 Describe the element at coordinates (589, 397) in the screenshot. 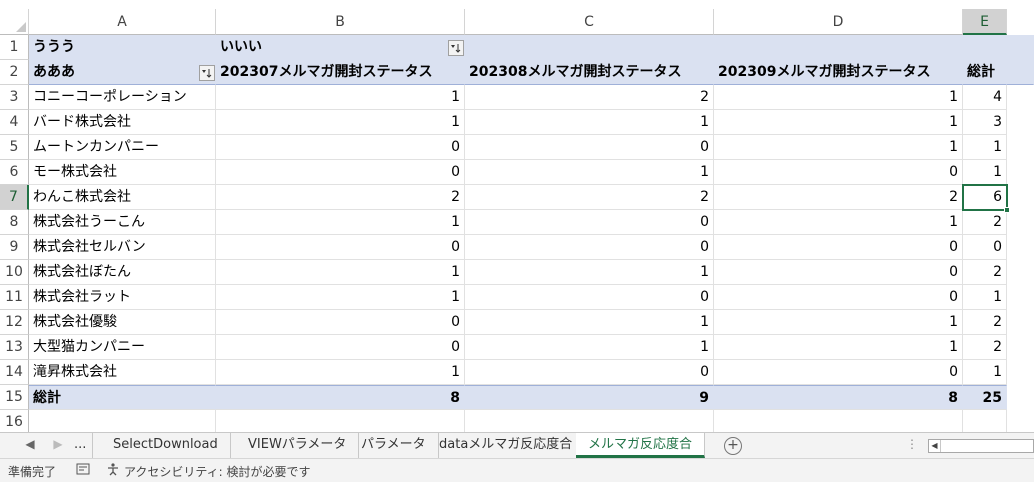

I see `pivot-grand-total-cell: 9` at that location.